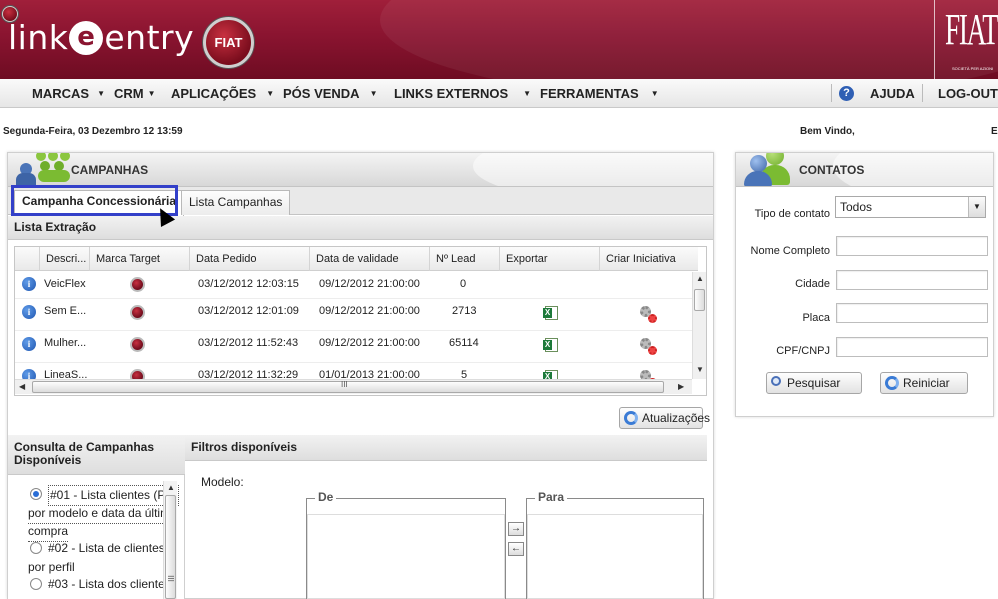 This screenshot has width=998, height=599. What do you see at coordinates (976, 207) in the screenshot?
I see `chevron-down-icon: ▼` at bounding box center [976, 207].